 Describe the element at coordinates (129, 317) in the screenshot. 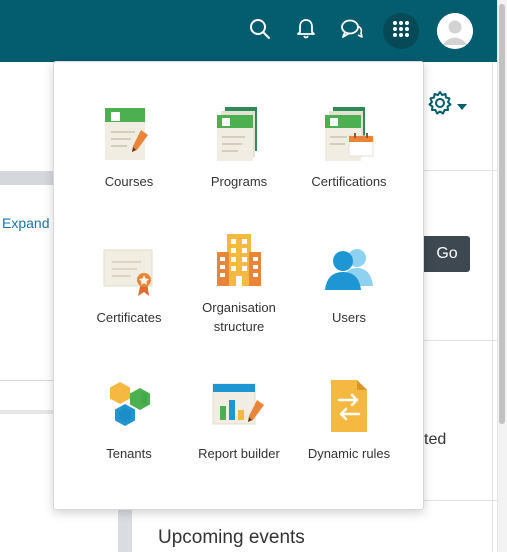

I see `menu-item-label: Certificates` at that location.